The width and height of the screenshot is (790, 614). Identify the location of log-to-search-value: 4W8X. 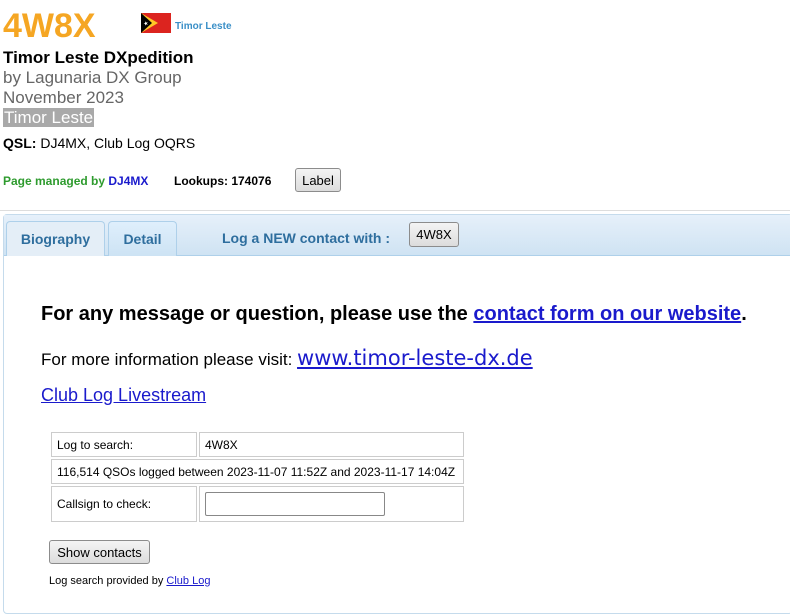
(331, 444).